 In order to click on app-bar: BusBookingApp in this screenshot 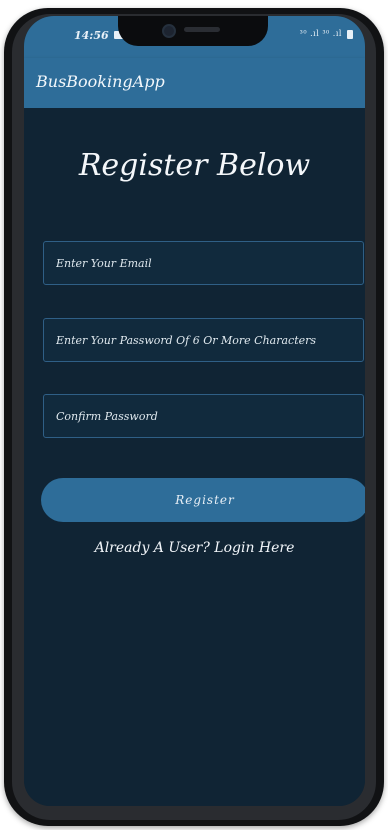, I will do `click(194, 83)`.